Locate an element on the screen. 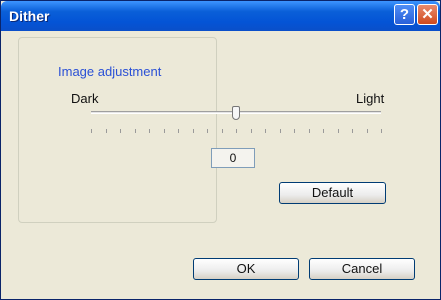  light-label: Light is located at coordinates (370, 98).